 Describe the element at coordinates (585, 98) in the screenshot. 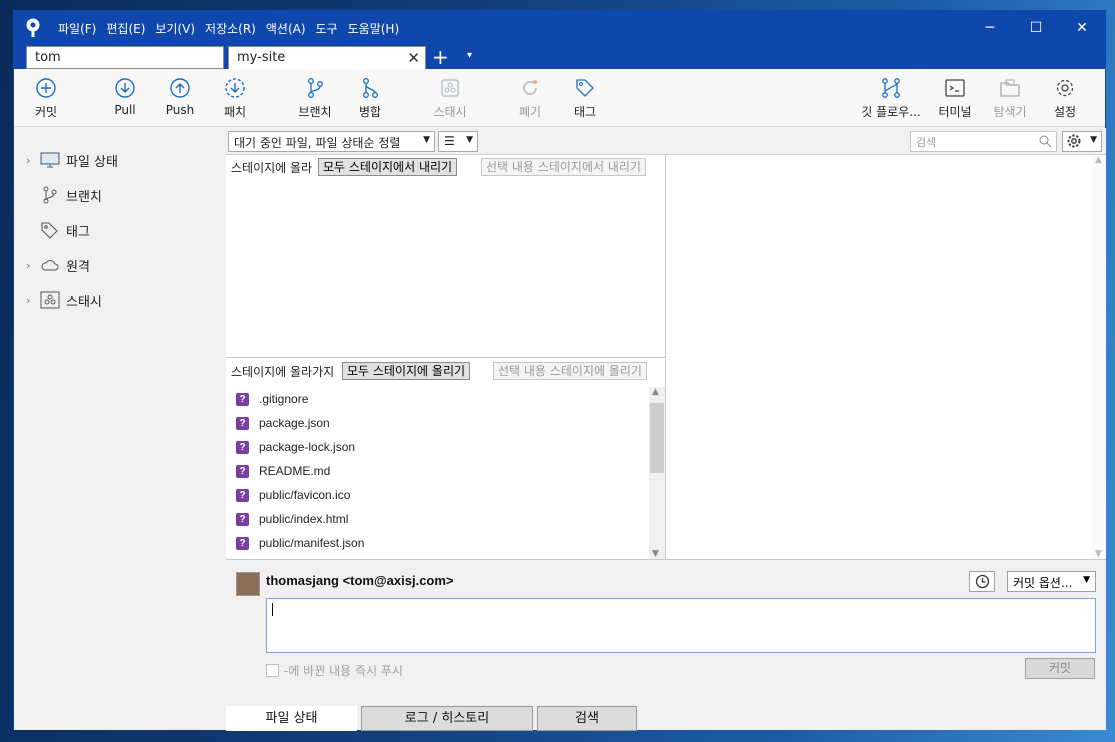

I see `tag-button: 태그` at that location.